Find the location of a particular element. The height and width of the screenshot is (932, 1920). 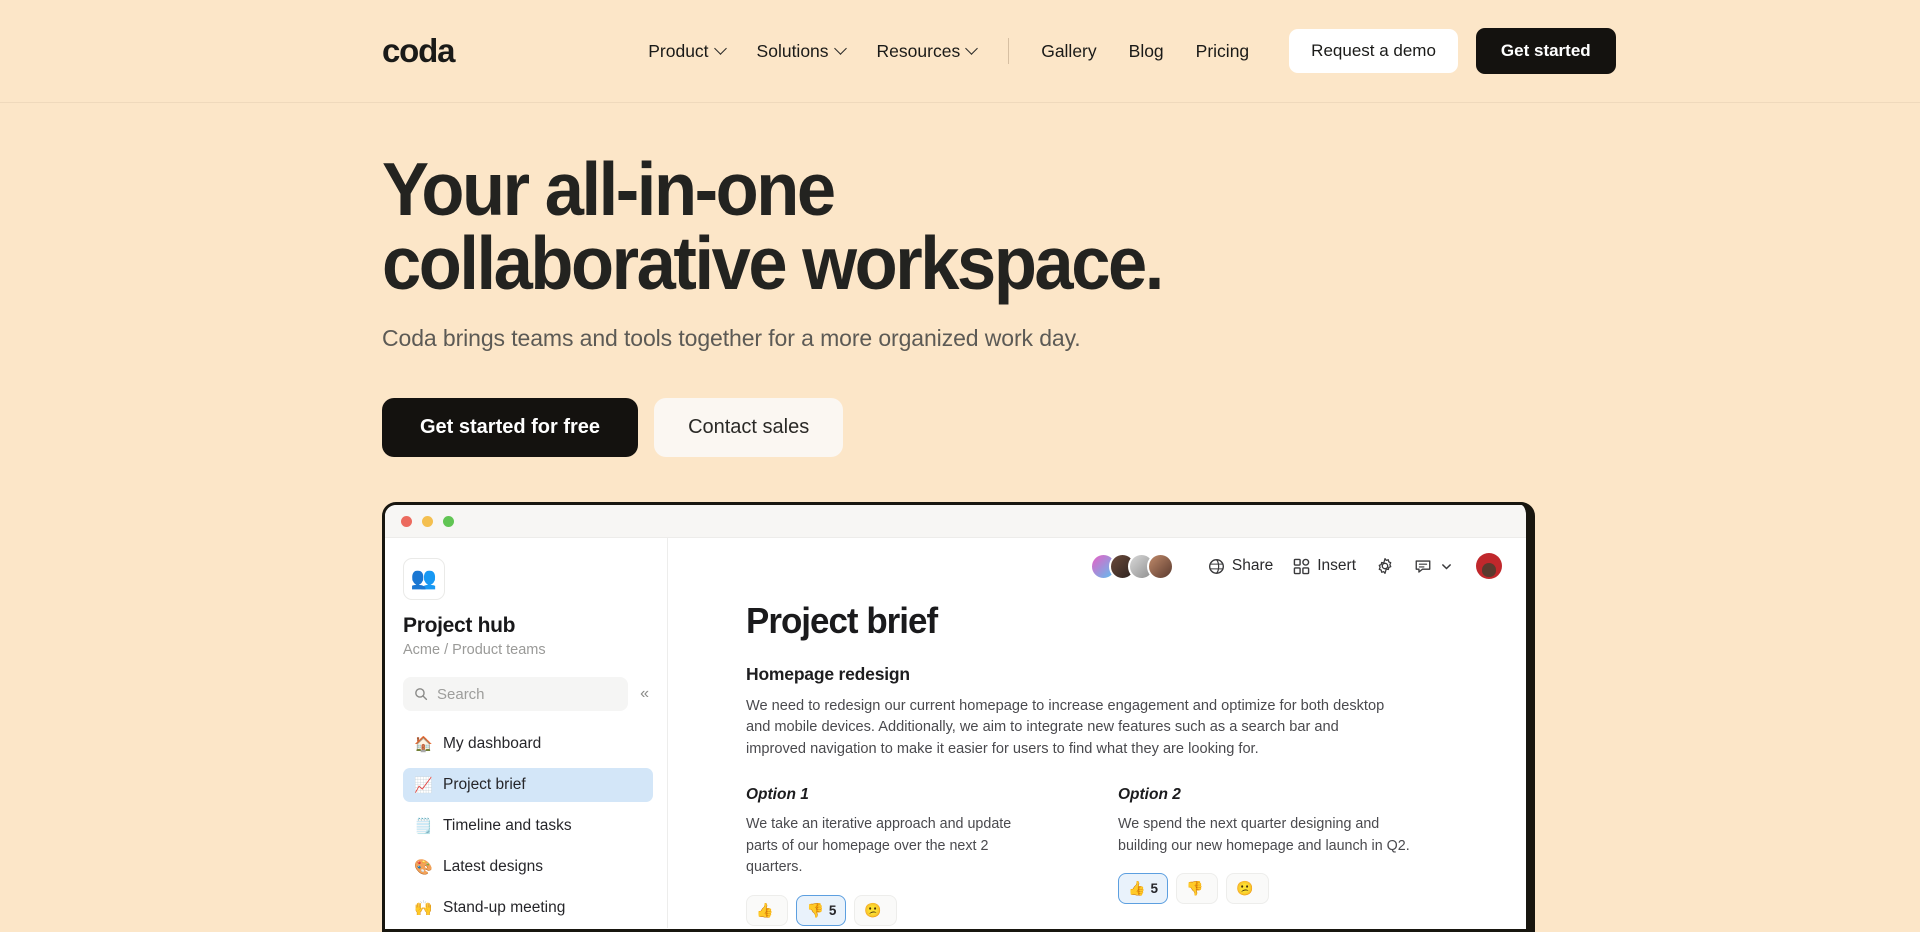

window-minimize-dot is located at coordinates (427, 521).